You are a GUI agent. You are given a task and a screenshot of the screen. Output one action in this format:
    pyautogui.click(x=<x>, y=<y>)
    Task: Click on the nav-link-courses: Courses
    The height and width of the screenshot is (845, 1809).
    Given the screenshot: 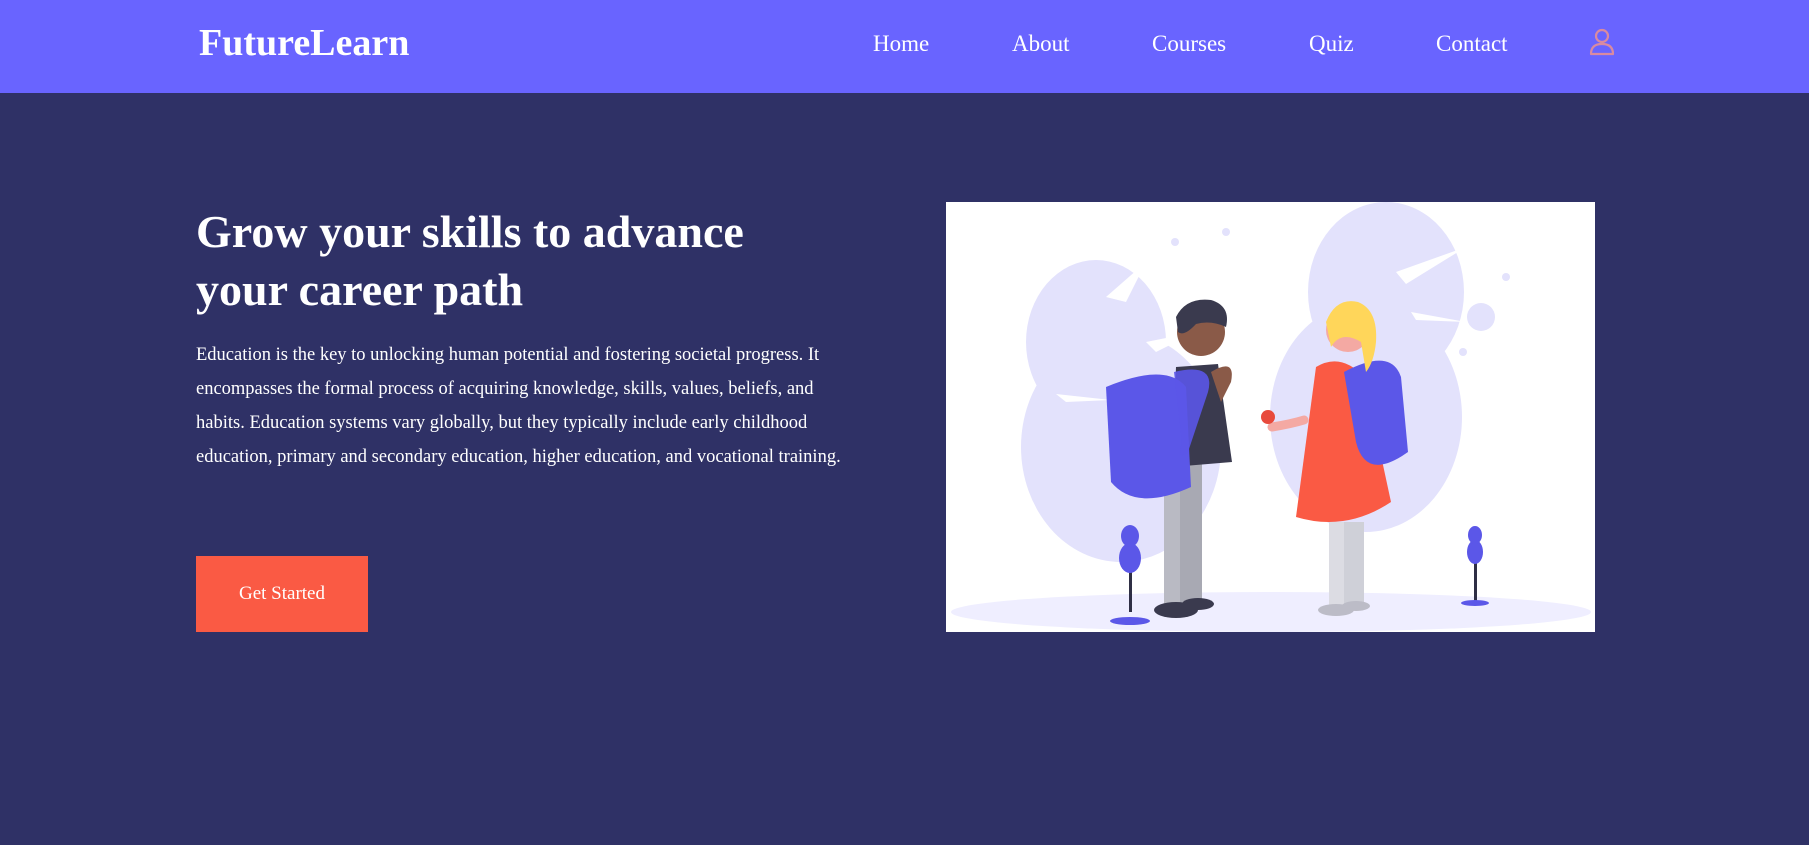 What is the action you would take?
    pyautogui.click(x=1189, y=44)
    